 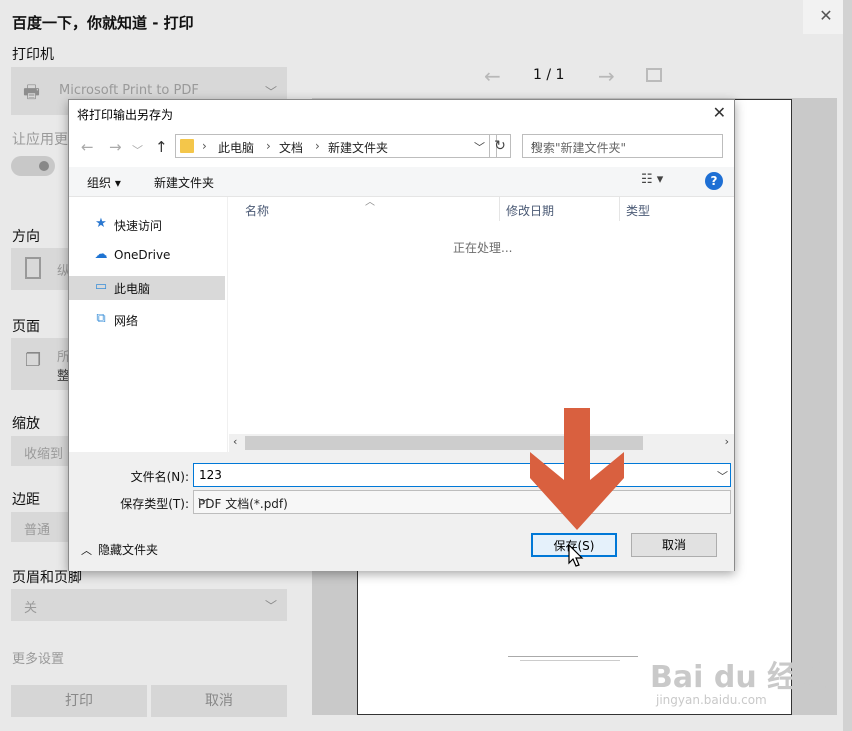 What do you see at coordinates (500, 146) in the screenshot?
I see `refresh-icon: ↻` at bounding box center [500, 146].